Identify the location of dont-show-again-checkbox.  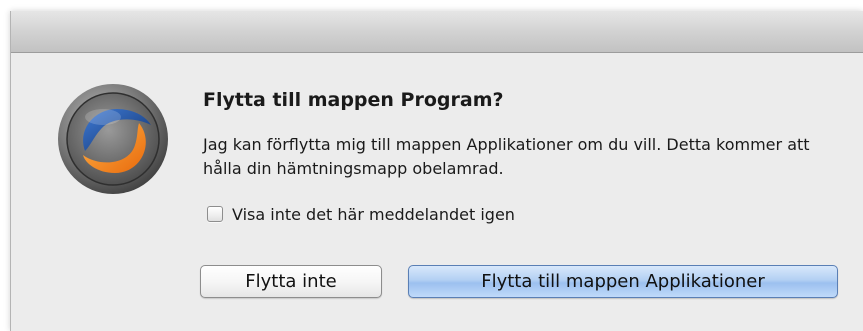
(215, 214).